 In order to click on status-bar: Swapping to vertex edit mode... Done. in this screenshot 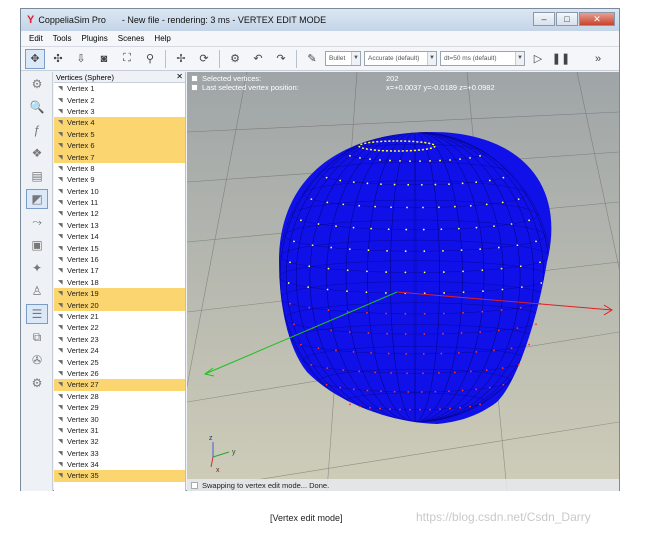, I will do `click(403, 485)`.